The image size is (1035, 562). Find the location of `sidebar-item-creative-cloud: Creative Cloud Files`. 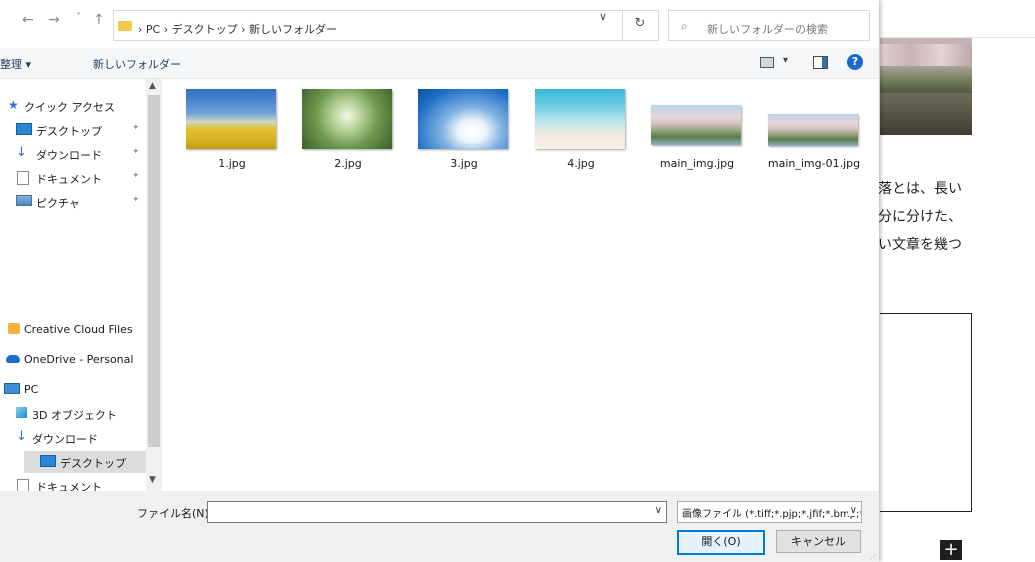

sidebar-item-creative-cloud: Creative Cloud Files is located at coordinates (73, 330).